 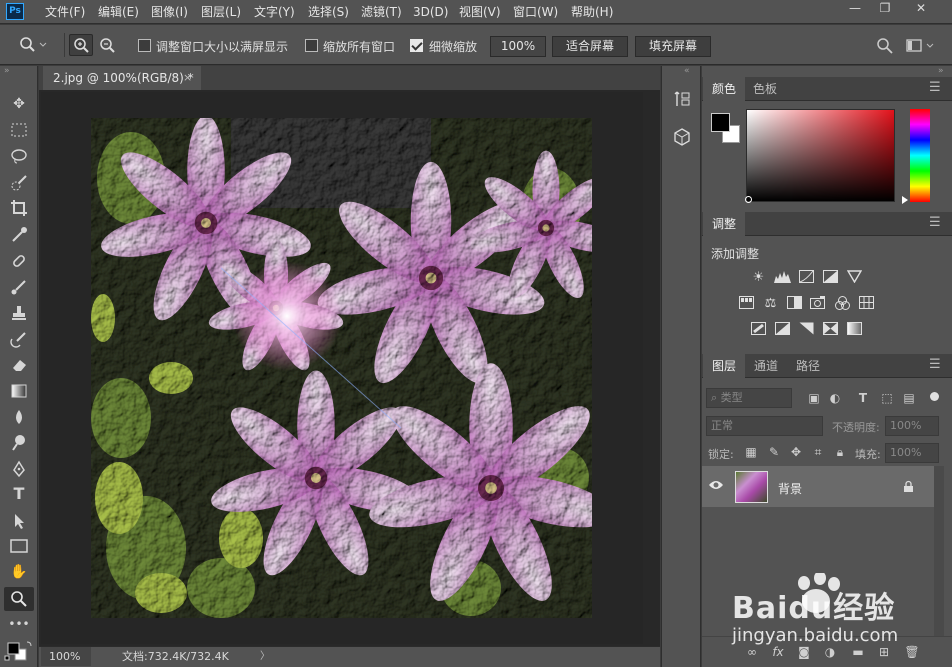 I want to click on fill-screen-button: 填充屏幕, so click(x=673, y=46).